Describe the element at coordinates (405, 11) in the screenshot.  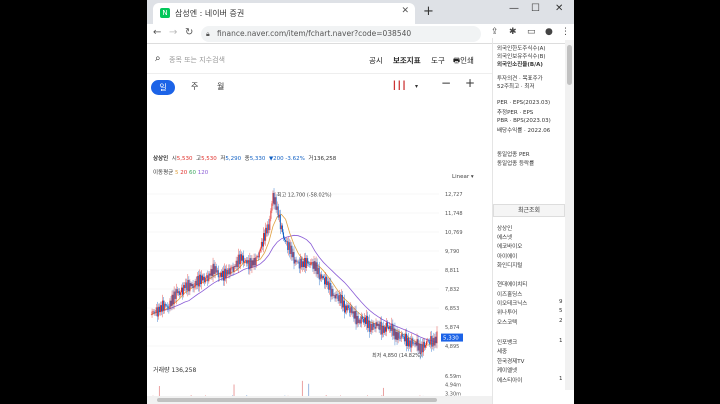
I see `close-tab-icon: ✕` at that location.